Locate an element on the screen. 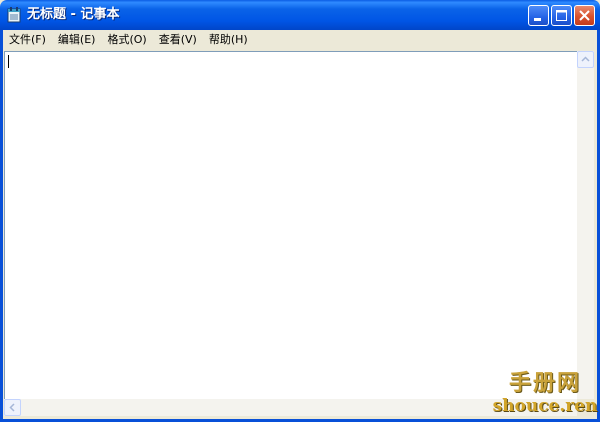  menu-help: 帮助(H) is located at coordinates (228, 39).